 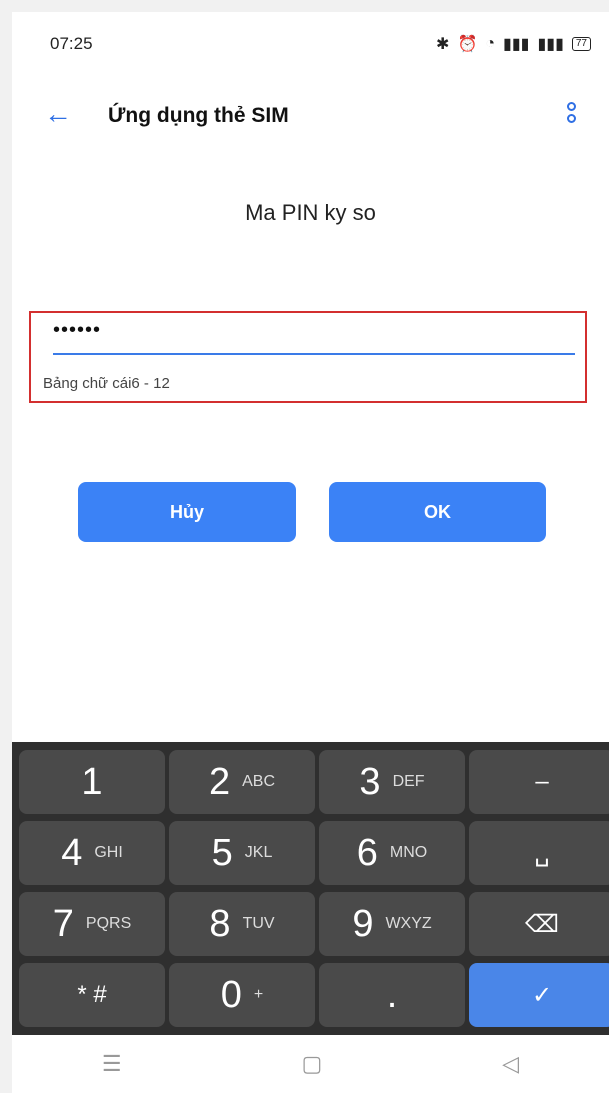 I want to click on app-bar: ← Ứng dụng thẻ SIM, so click(x=310, y=116).